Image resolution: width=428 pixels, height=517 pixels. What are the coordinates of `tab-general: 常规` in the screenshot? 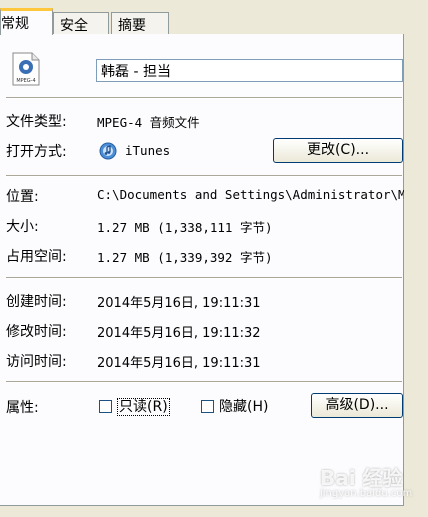 It's located at (26, 21).